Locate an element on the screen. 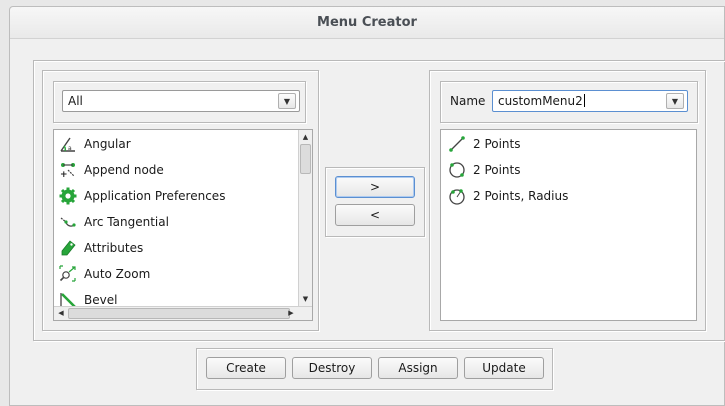 The height and width of the screenshot is (406, 725). text-caret is located at coordinates (584, 100).